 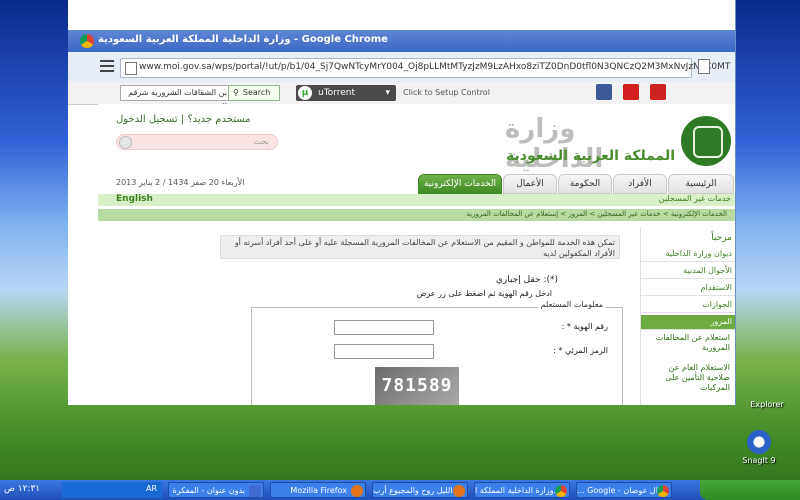 I want to click on section-bar: English خدمات غير المسجلين, so click(x=416, y=200).